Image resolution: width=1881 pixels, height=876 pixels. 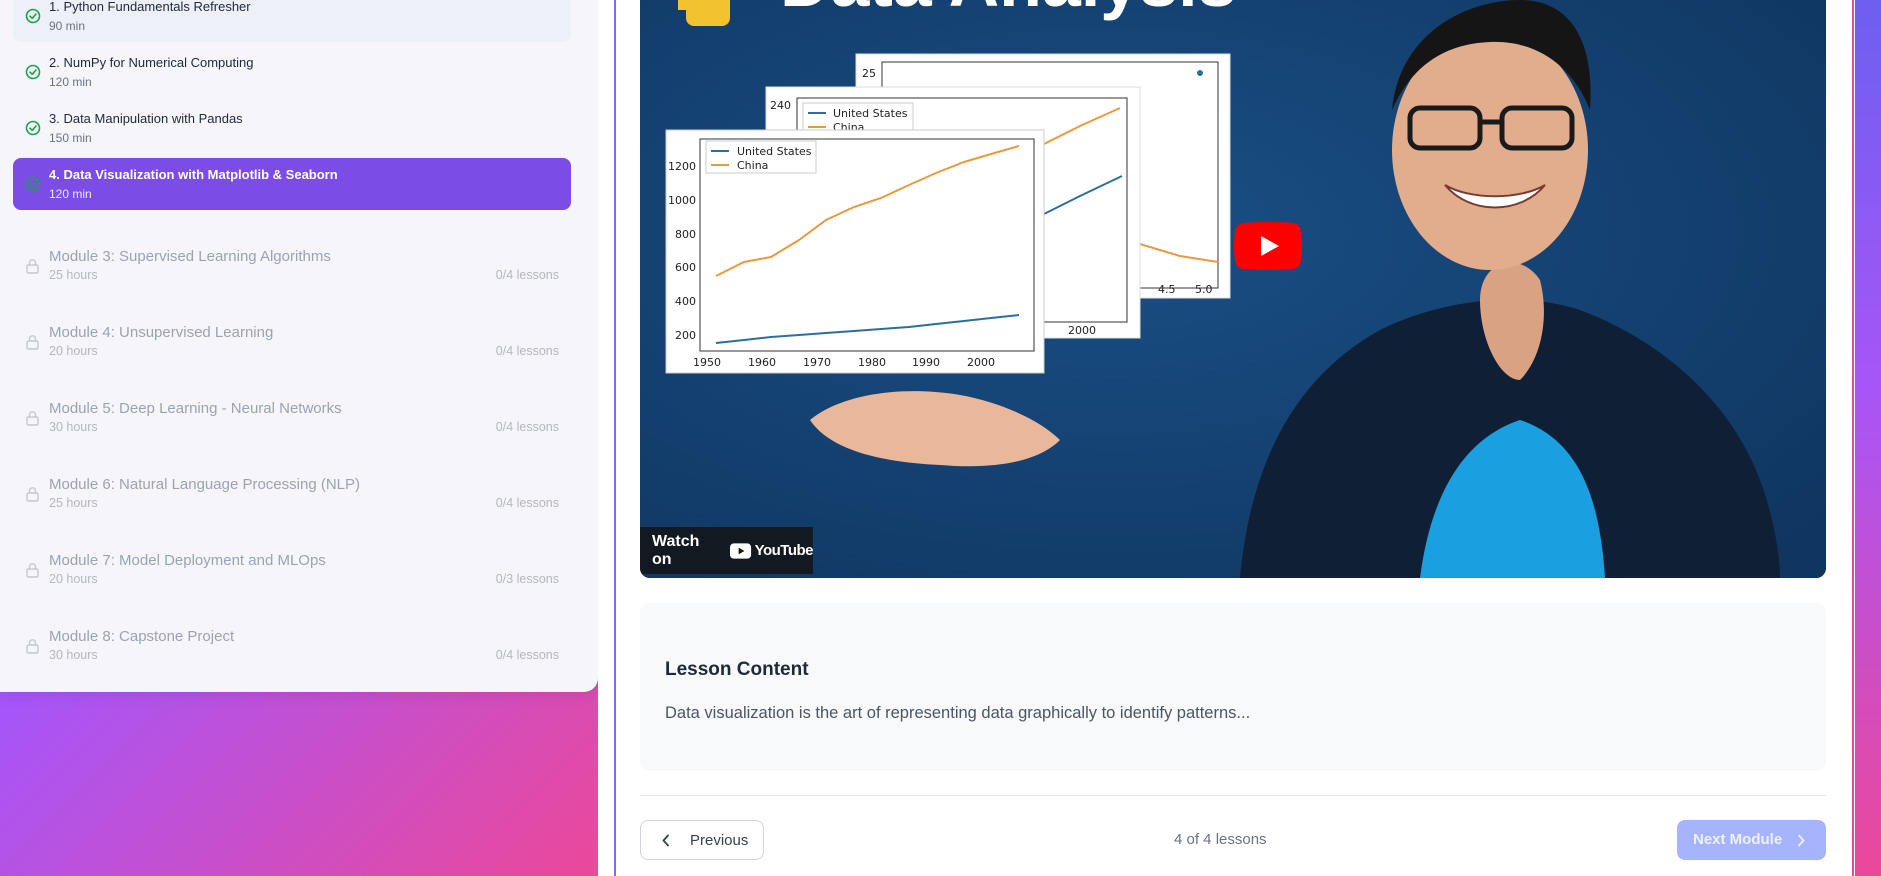 I want to click on lesson-item: 3. Data Manipulation with Pandas 150 min, so click(x=292, y=128).